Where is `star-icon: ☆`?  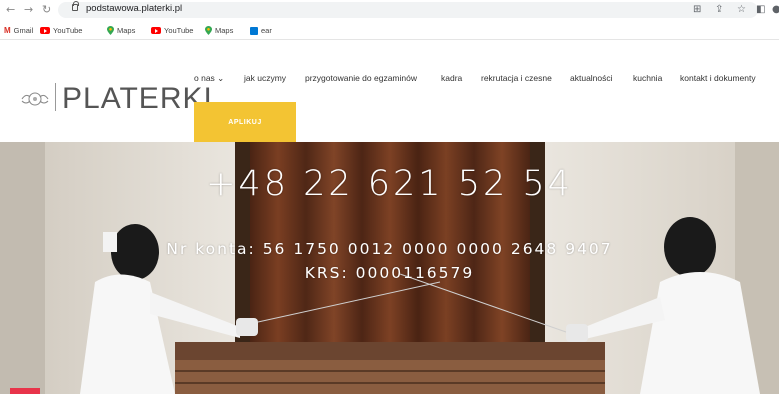 star-icon: ☆ is located at coordinates (741, 9).